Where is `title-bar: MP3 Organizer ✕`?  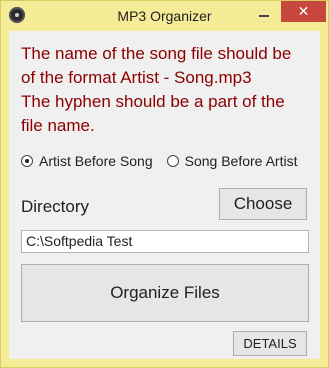 title-bar: MP3 Organizer ✕ is located at coordinates (164, 15).